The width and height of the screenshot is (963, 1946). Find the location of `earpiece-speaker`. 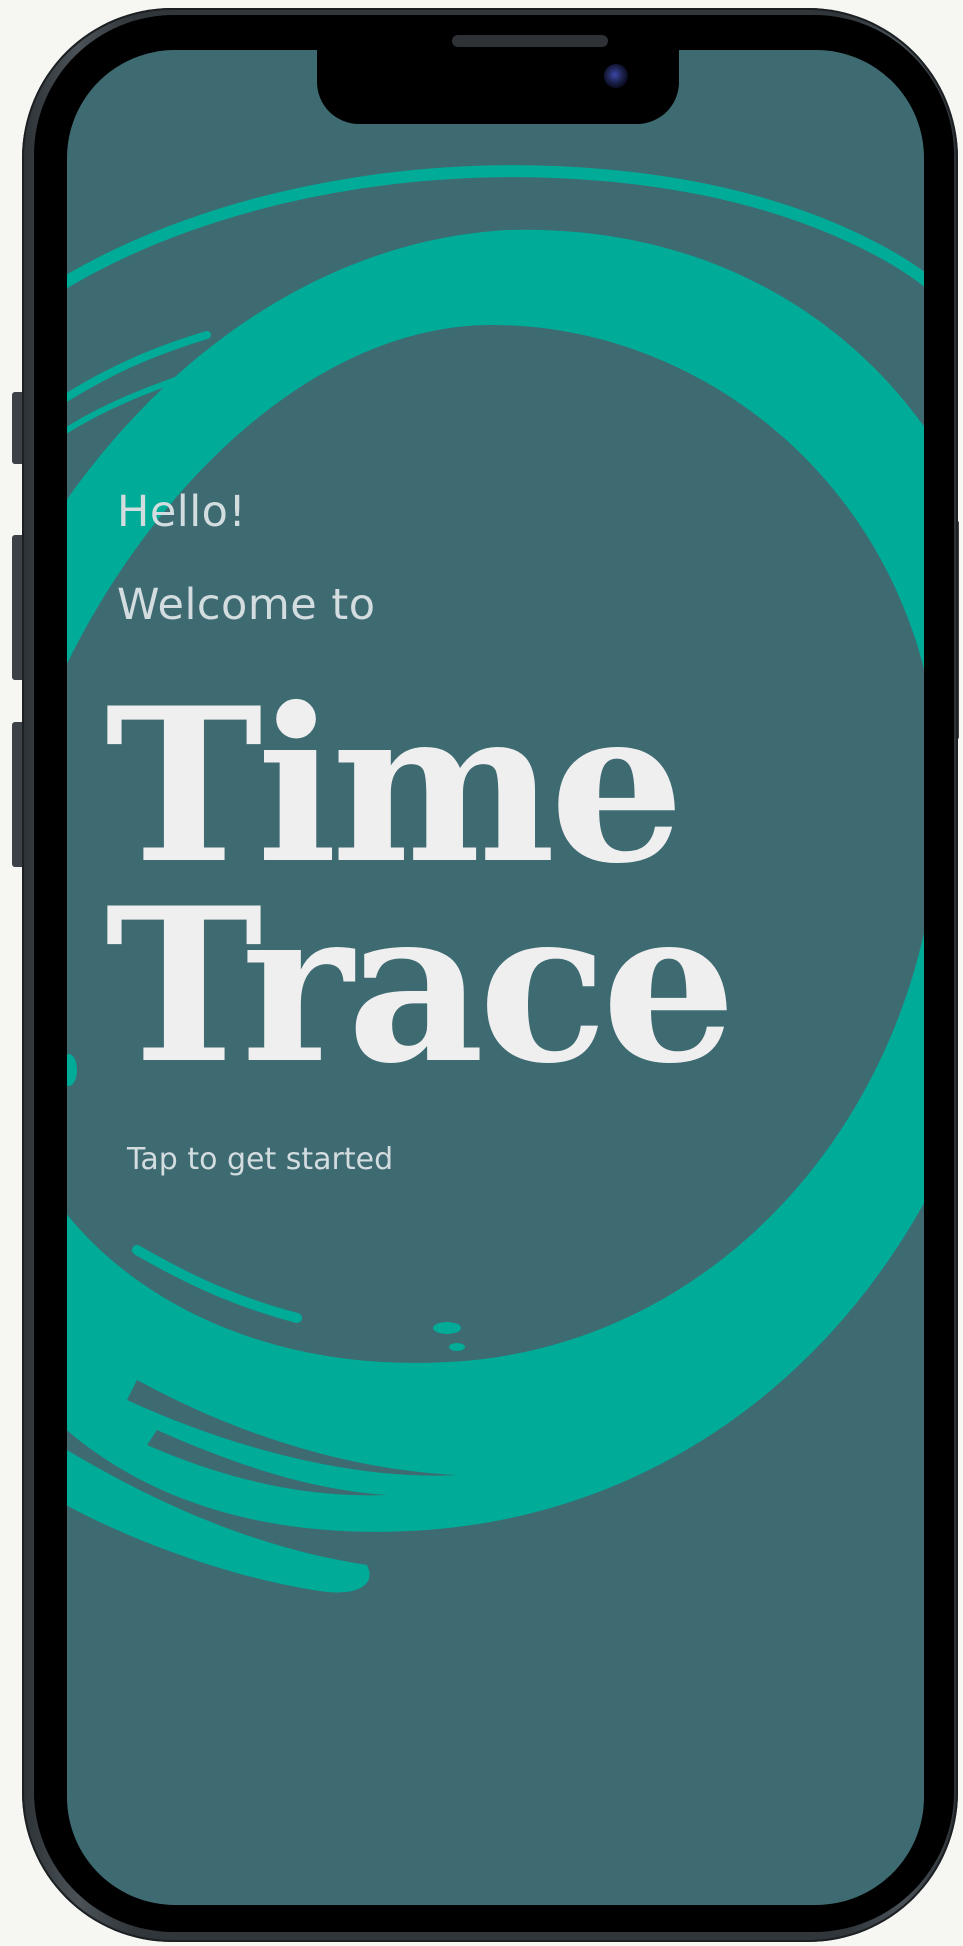

earpiece-speaker is located at coordinates (530, 41).